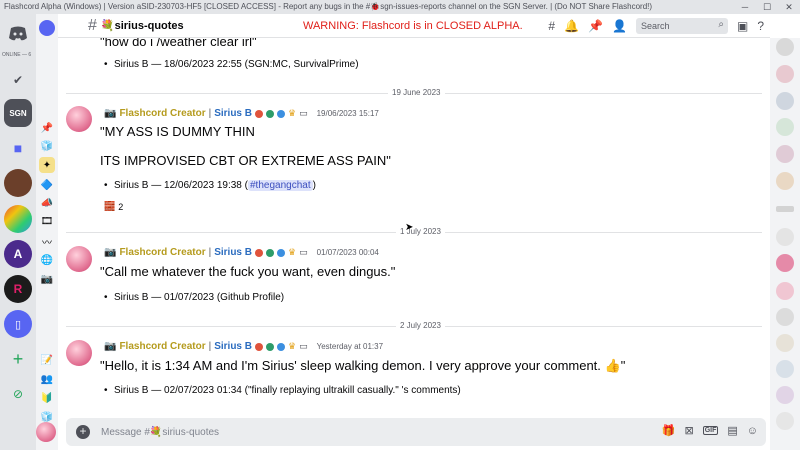 This screenshot has width=800, height=450. Describe the element at coordinates (350, 346) in the screenshot. I see `message-timestamp: Yesterday at 01:37` at that location.